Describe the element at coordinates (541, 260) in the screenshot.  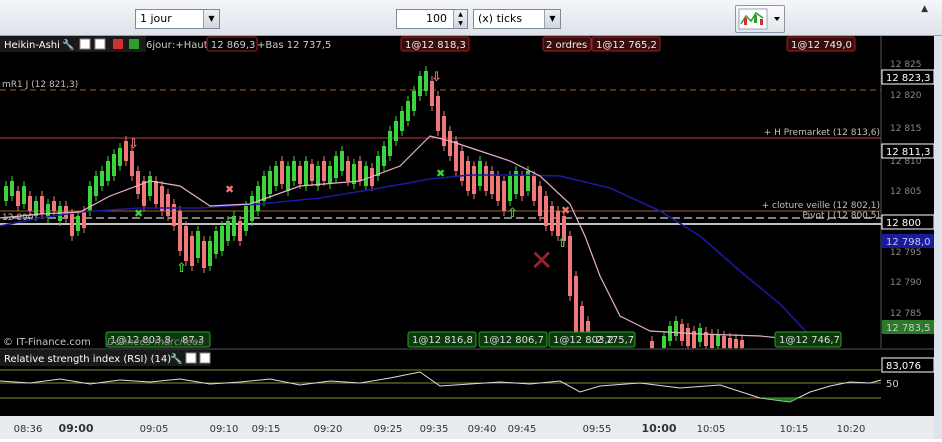
I see `large-cross-icon: ✕` at that location.